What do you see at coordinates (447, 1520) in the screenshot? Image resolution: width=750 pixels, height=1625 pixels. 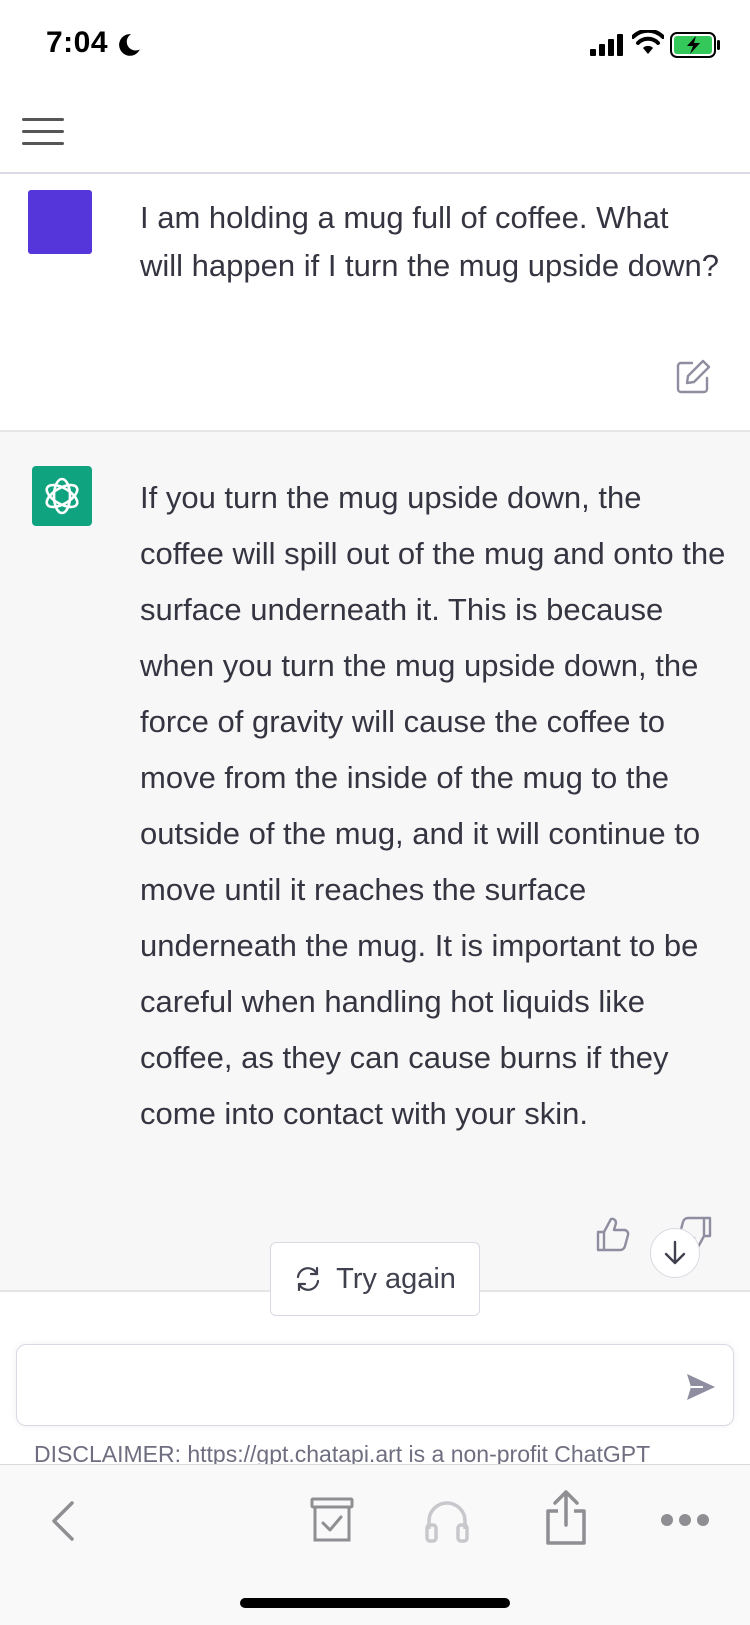 I see `headphones-icon` at bounding box center [447, 1520].